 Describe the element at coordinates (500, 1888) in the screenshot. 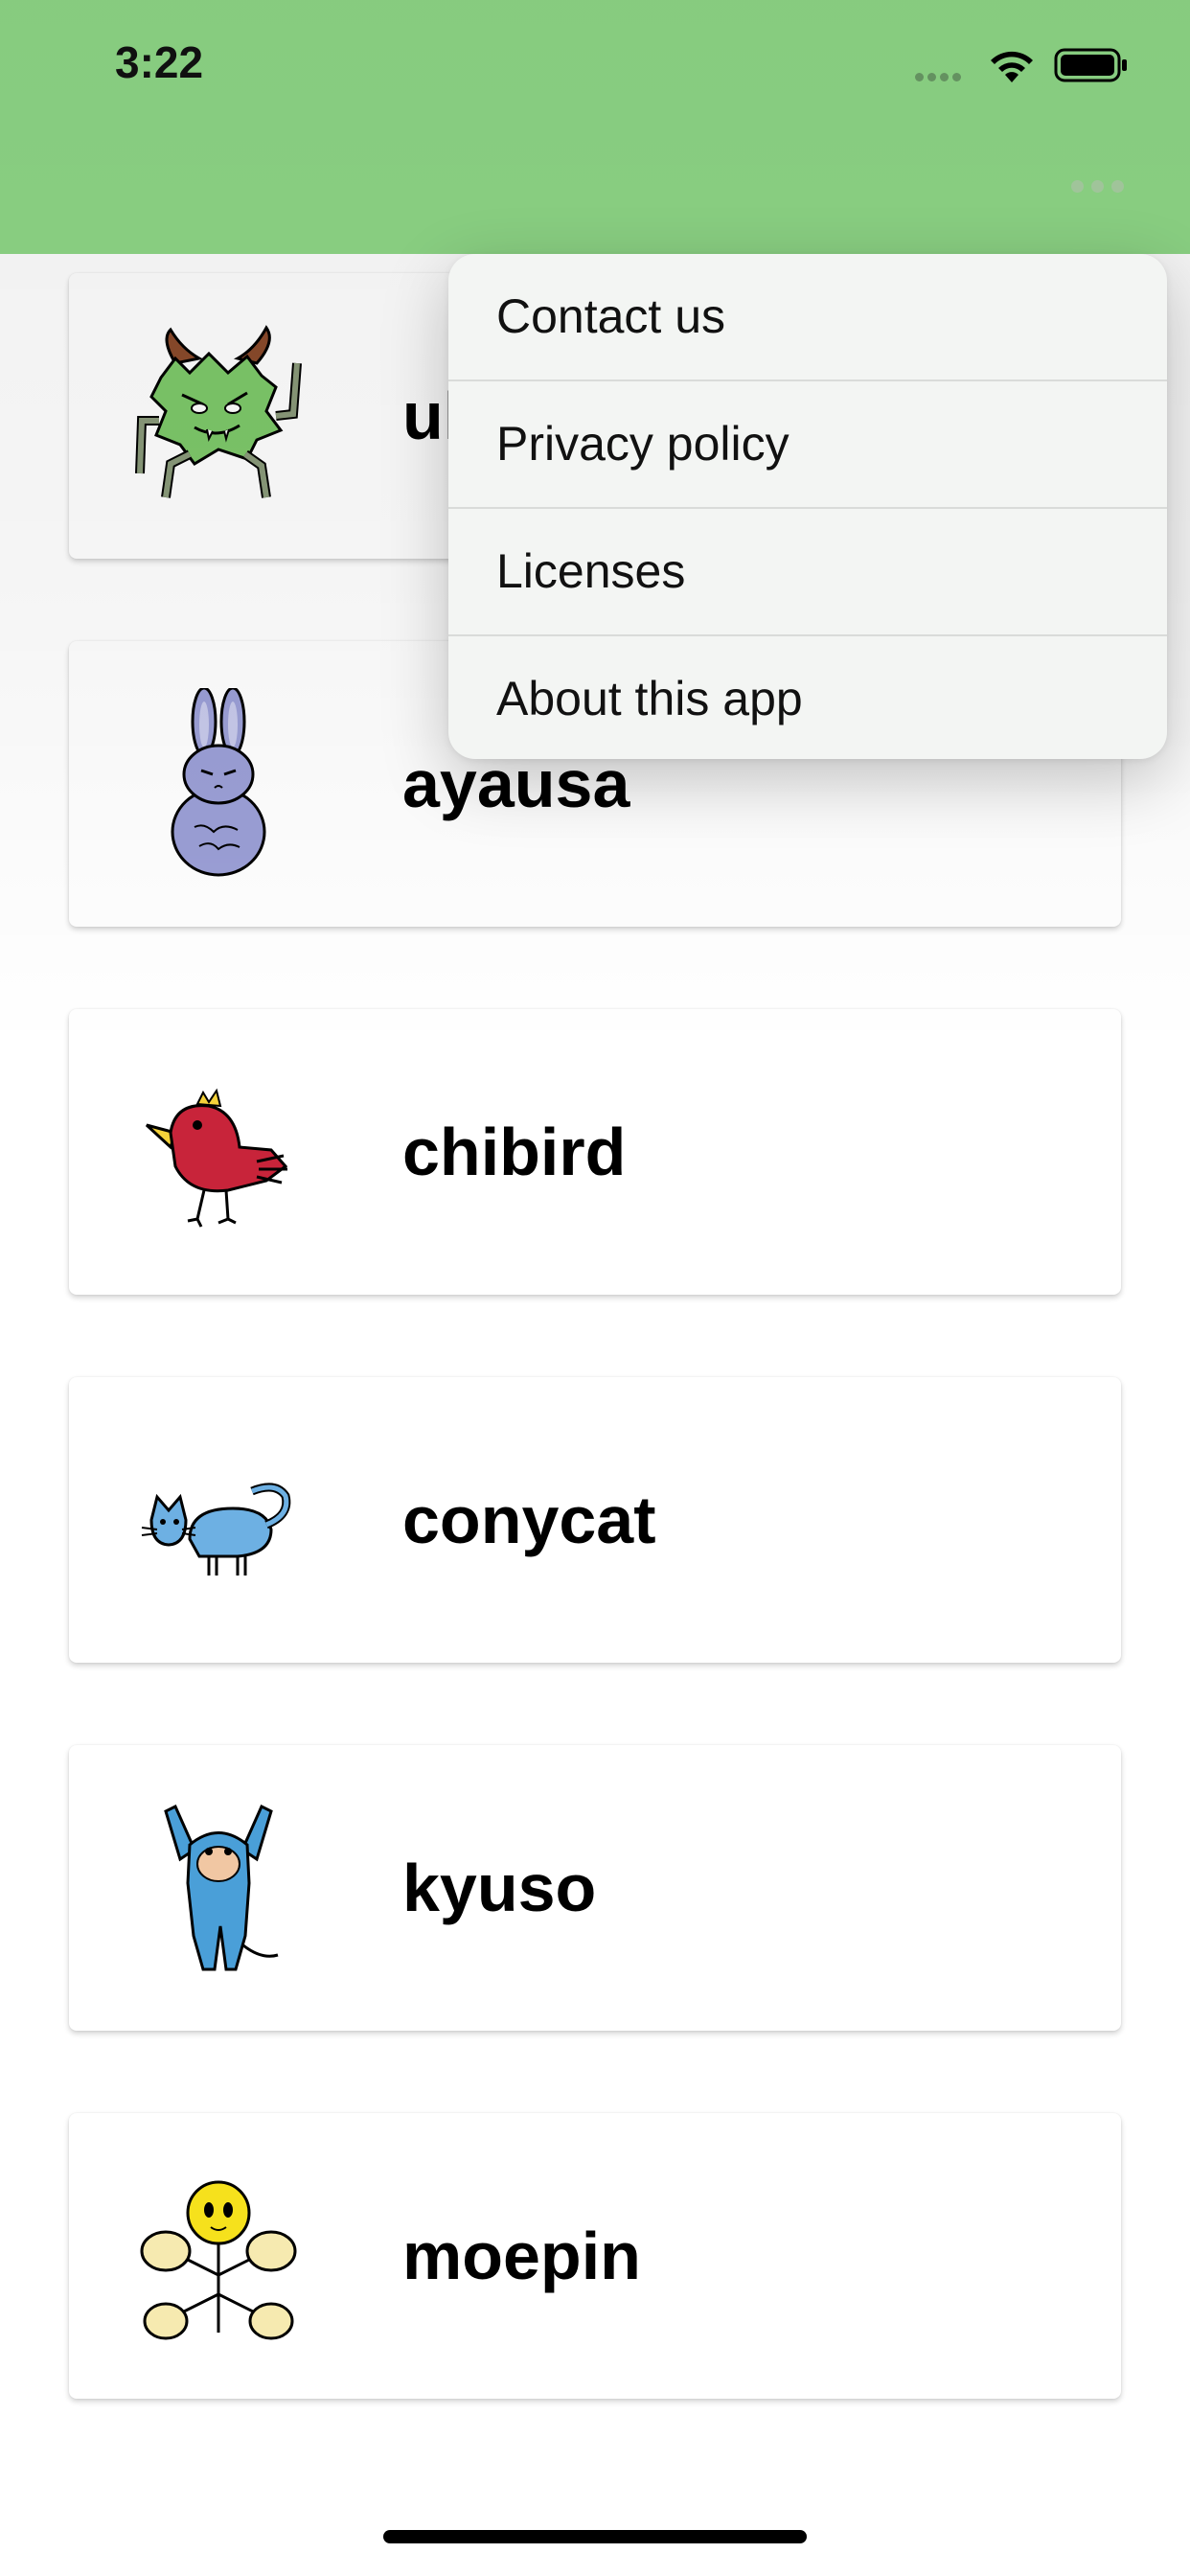

I see `character-name: kyuso` at that location.